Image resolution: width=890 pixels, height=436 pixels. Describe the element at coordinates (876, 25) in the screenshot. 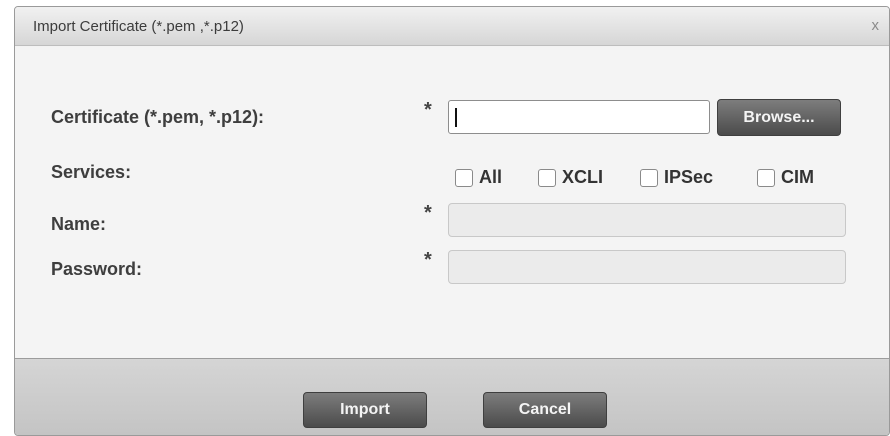

I see `close-icon: x` at that location.